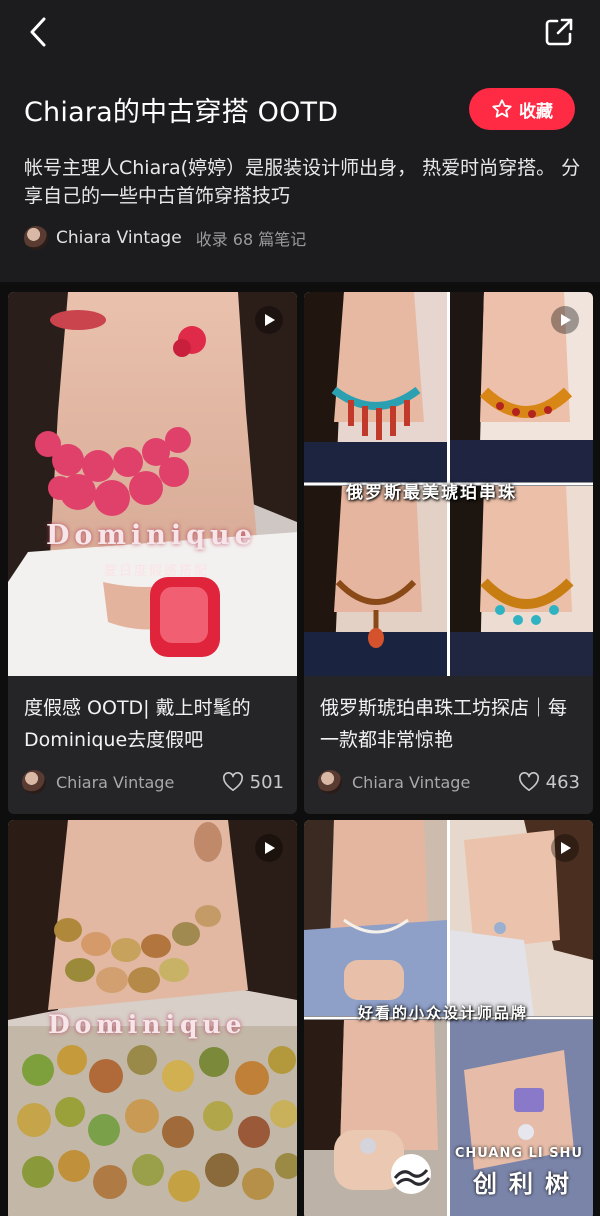 The image size is (600, 1216). What do you see at coordinates (518, 1153) in the screenshot?
I see `watermark-text-en: CHUANG LI SHU` at bounding box center [518, 1153].